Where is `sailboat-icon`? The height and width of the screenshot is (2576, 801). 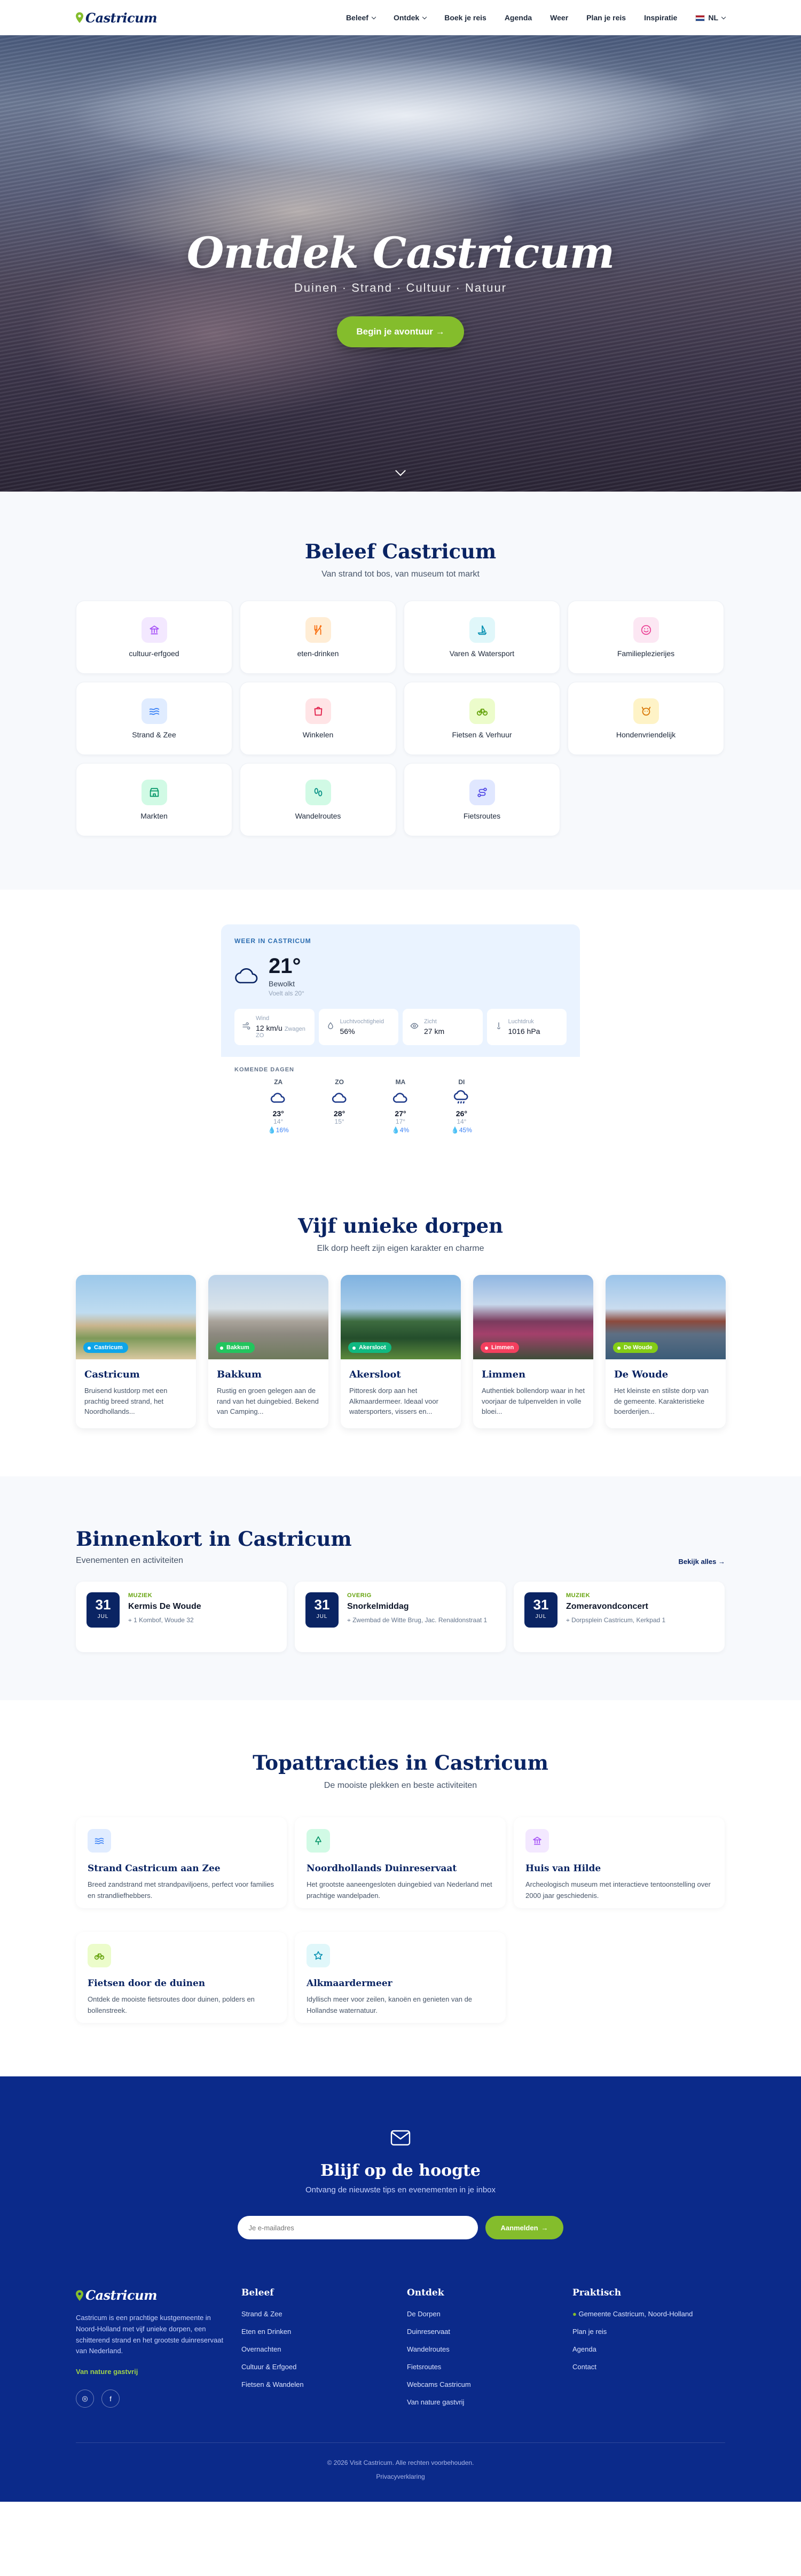 sailboat-icon is located at coordinates (482, 630).